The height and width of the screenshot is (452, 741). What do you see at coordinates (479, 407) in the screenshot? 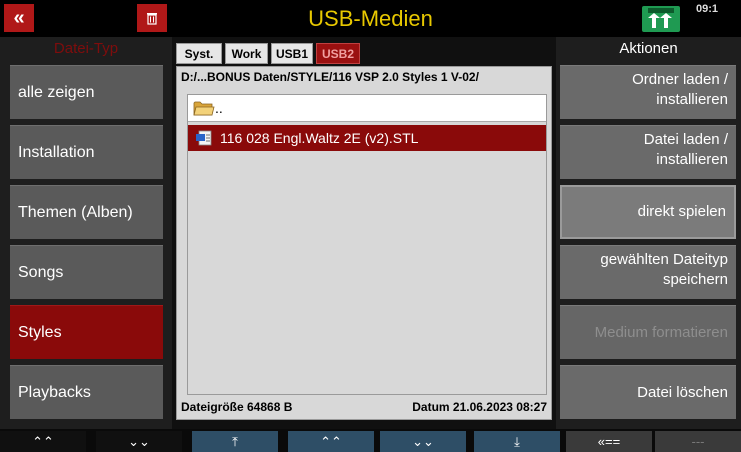
I see `file-date: Datum 21.06.2023 08:27` at bounding box center [479, 407].